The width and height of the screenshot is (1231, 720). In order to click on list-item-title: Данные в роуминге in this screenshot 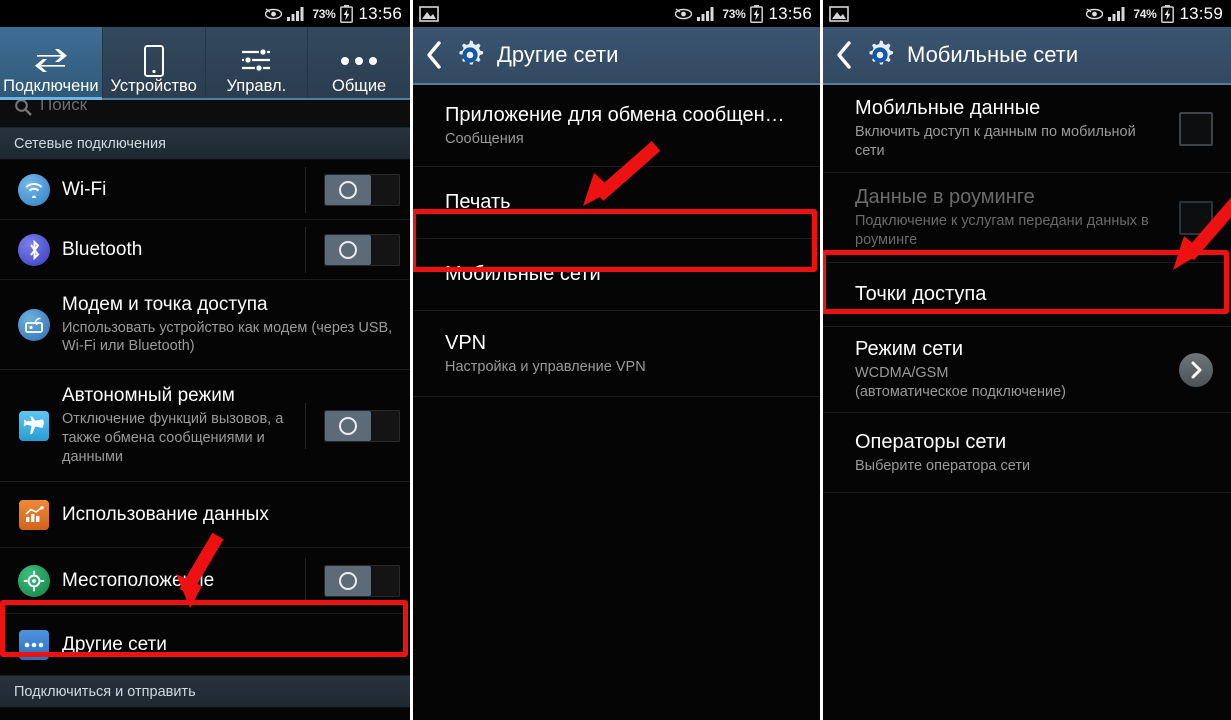, I will do `click(945, 197)`.